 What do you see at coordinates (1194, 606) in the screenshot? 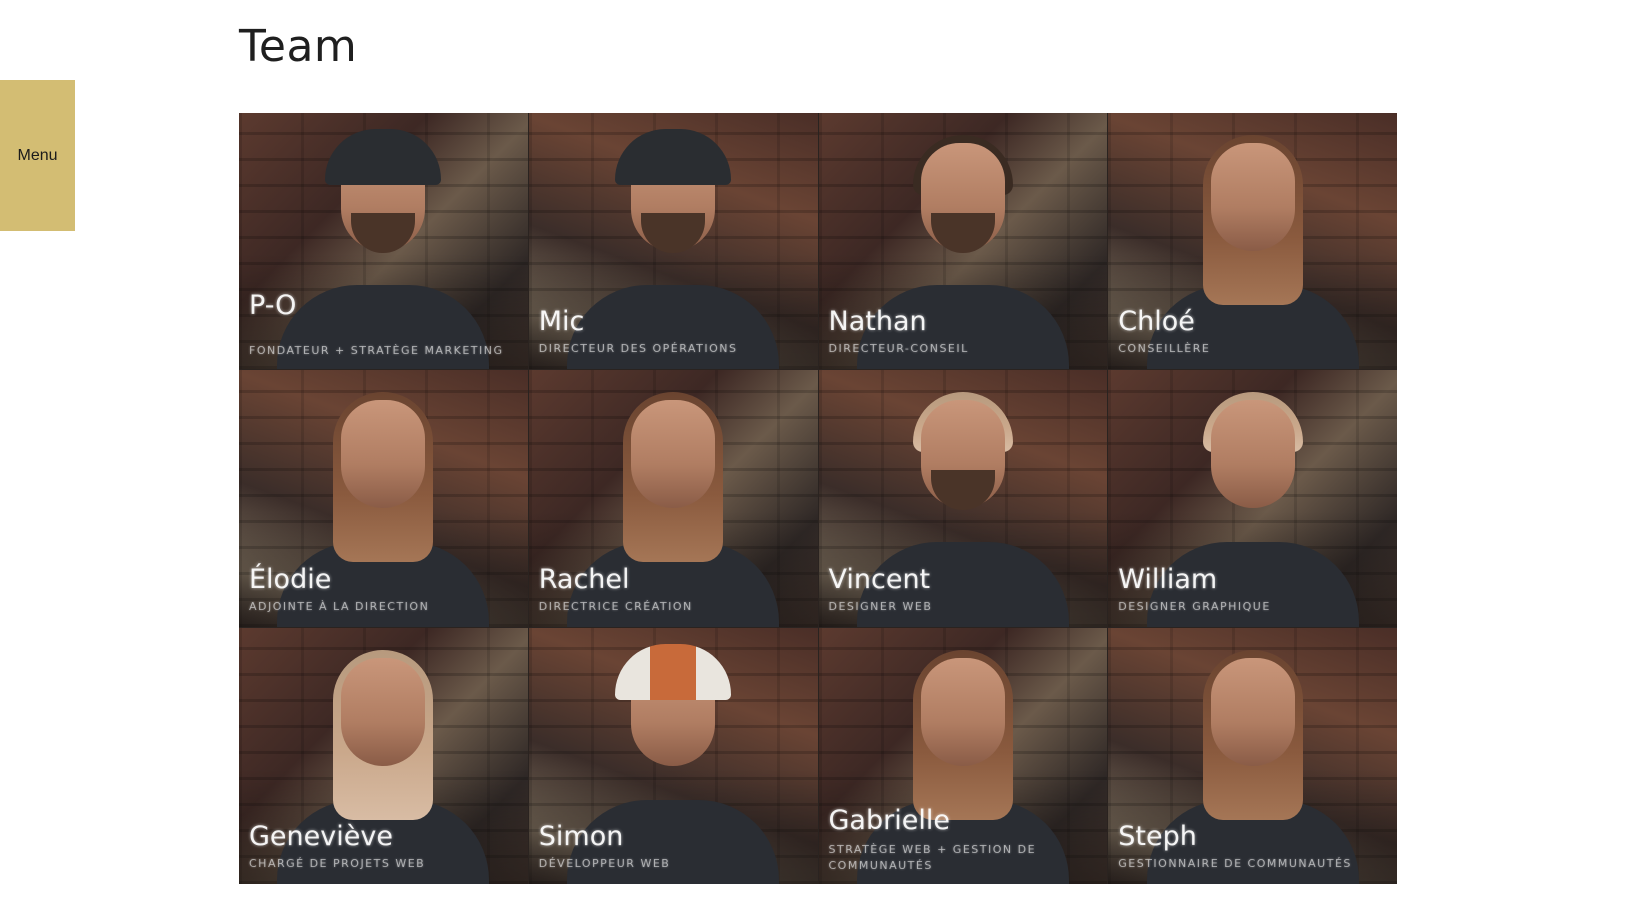
I see `member-role: Designer graphique` at bounding box center [1194, 606].